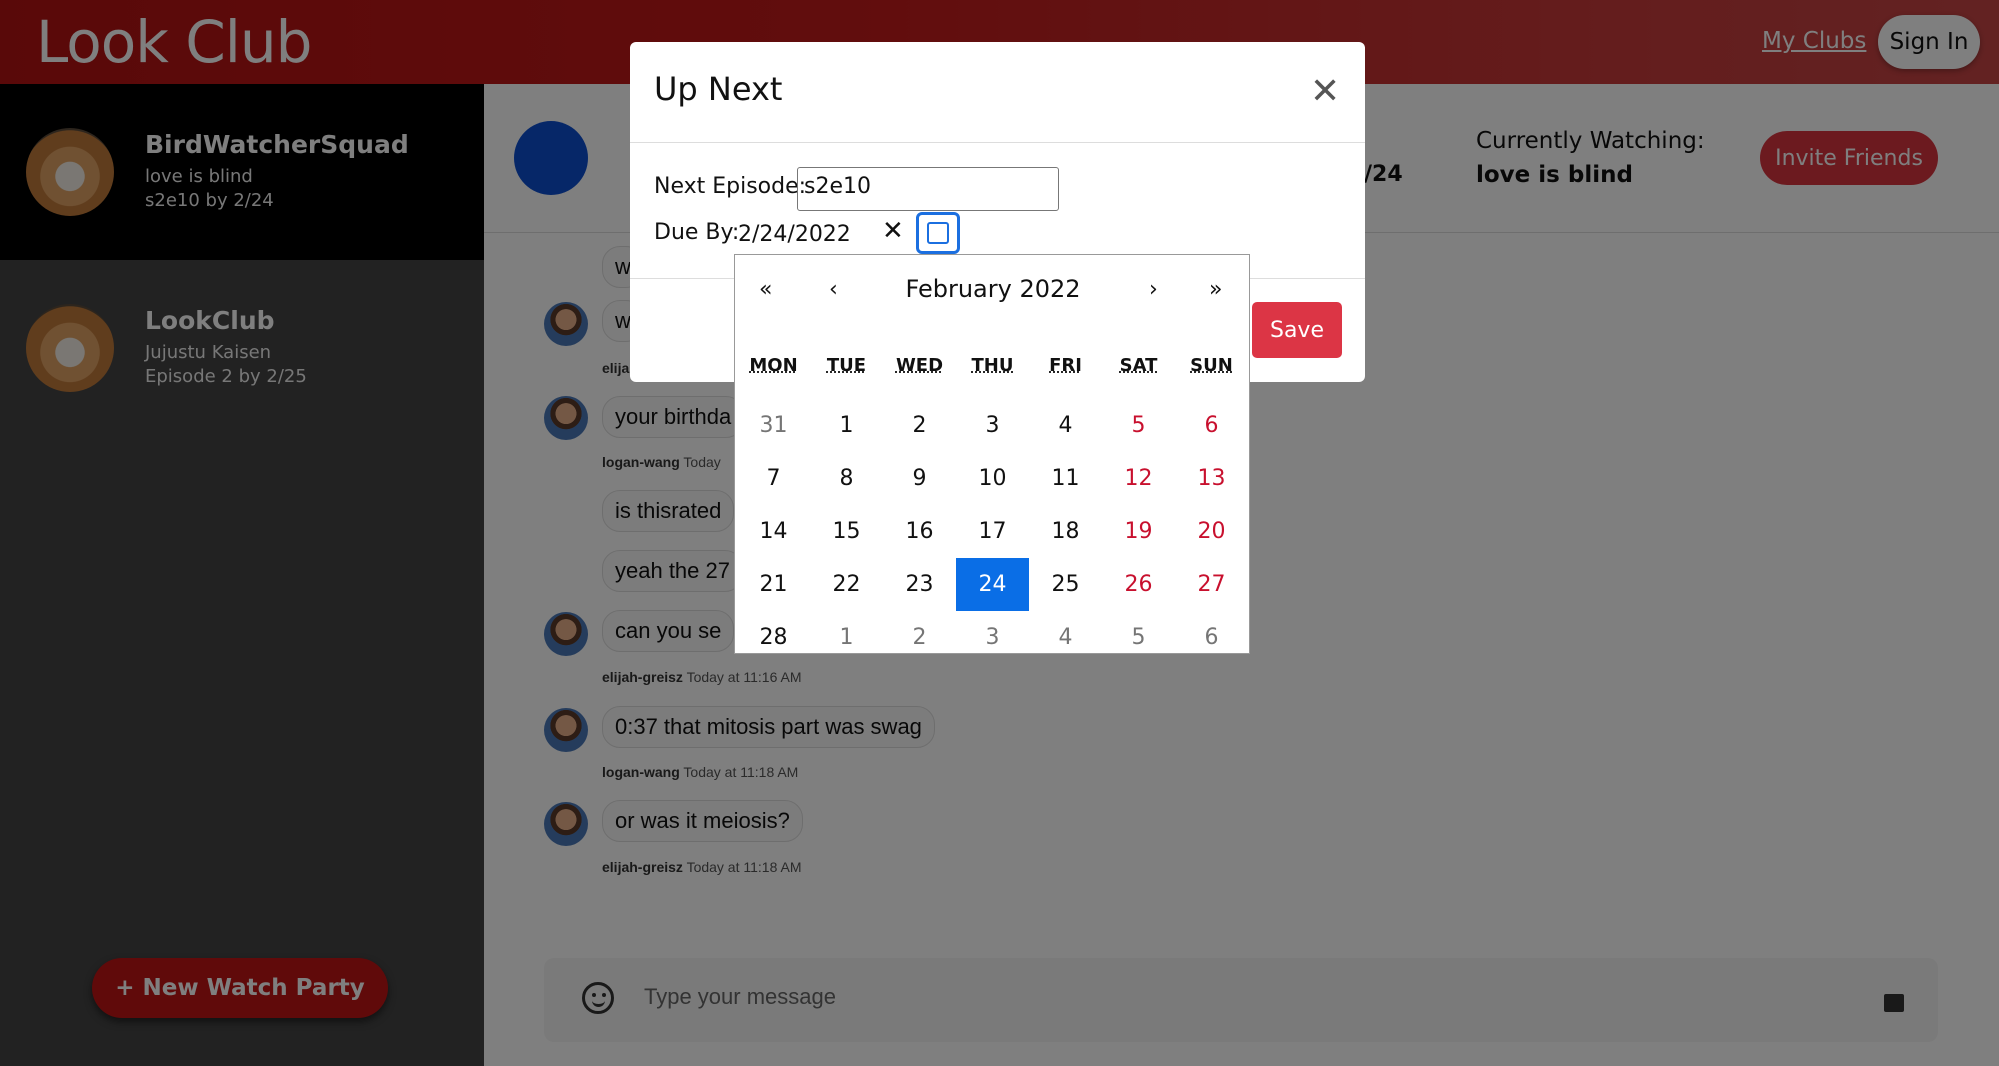  What do you see at coordinates (1138, 584) in the screenshot?
I see `calendar-day: 26` at bounding box center [1138, 584].